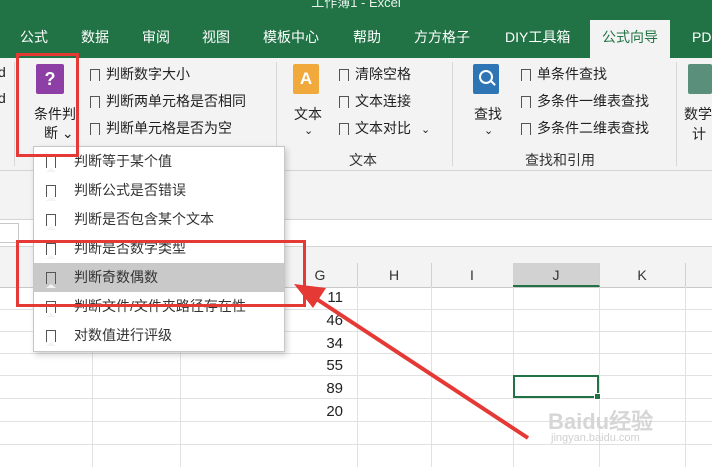  Describe the element at coordinates (420, 367) in the screenshot. I see `arrow-shaft` at that location.